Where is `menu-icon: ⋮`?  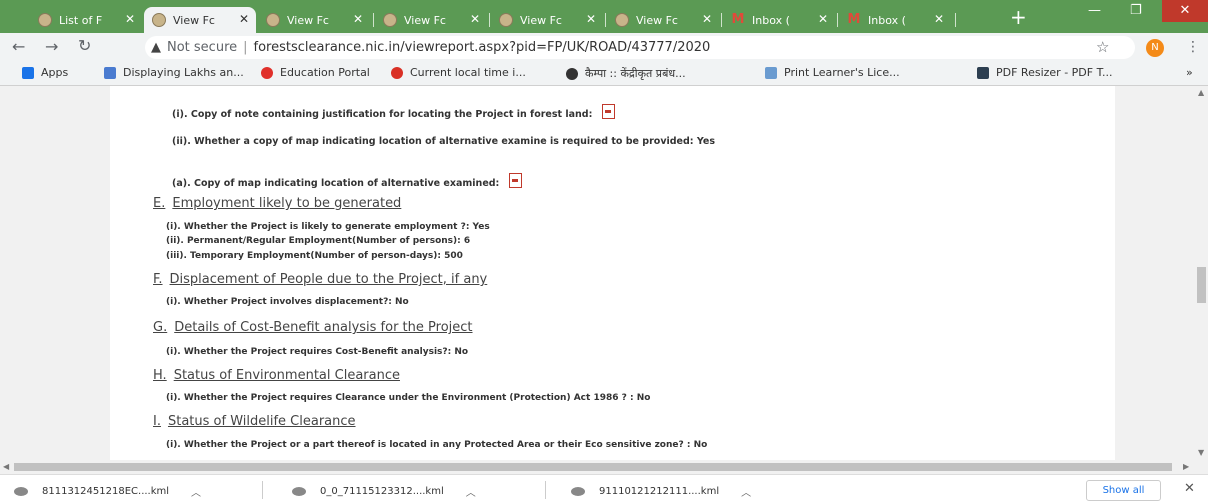
menu-icon: ⋮ is located at coordinates (1193, 47).